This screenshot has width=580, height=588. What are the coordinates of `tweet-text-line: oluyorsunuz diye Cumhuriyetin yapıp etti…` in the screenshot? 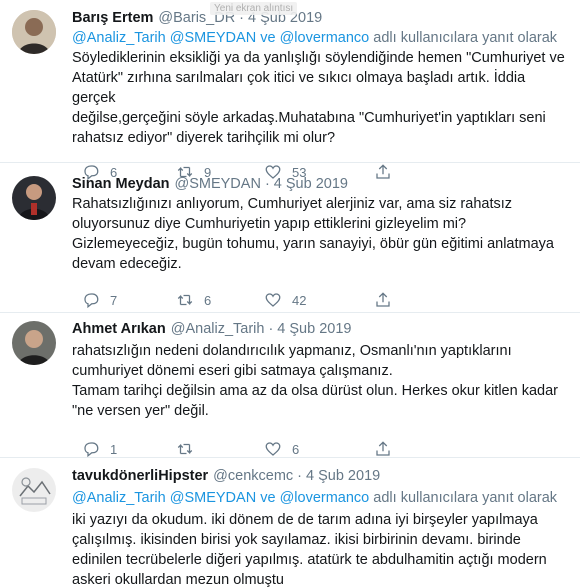 It's located at (269, 224).